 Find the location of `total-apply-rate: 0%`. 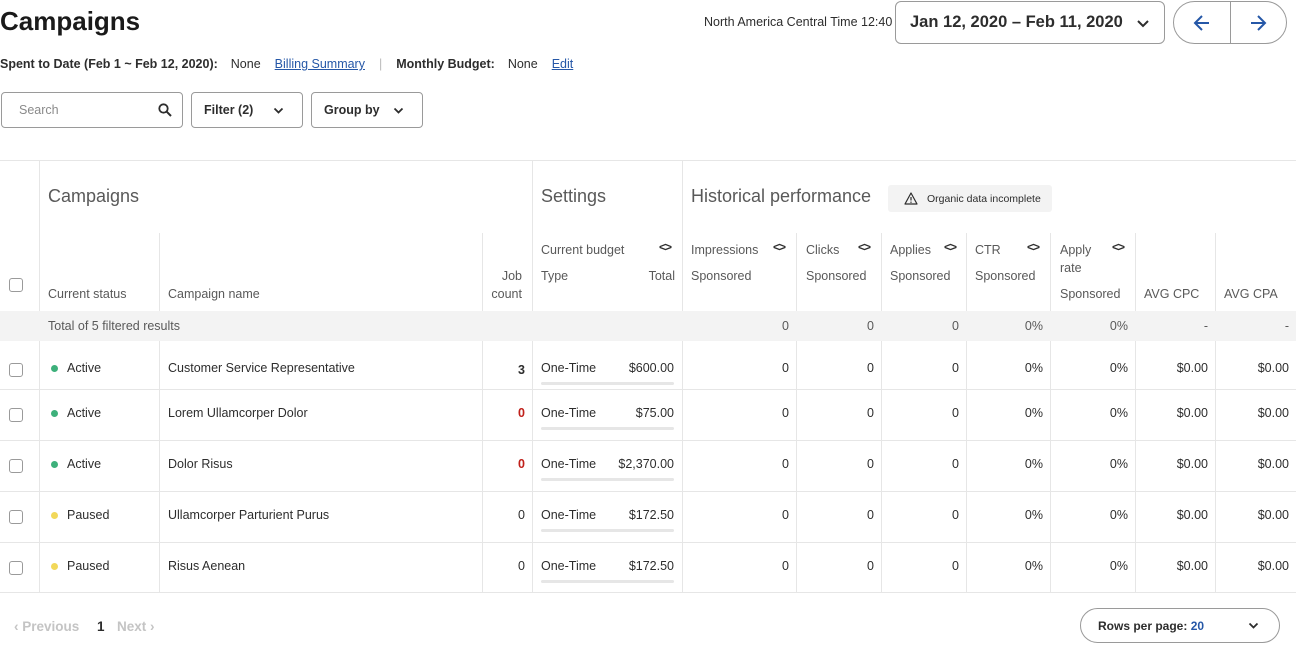

total-apply-rate: 0% is located at coordinates (1118, 326).